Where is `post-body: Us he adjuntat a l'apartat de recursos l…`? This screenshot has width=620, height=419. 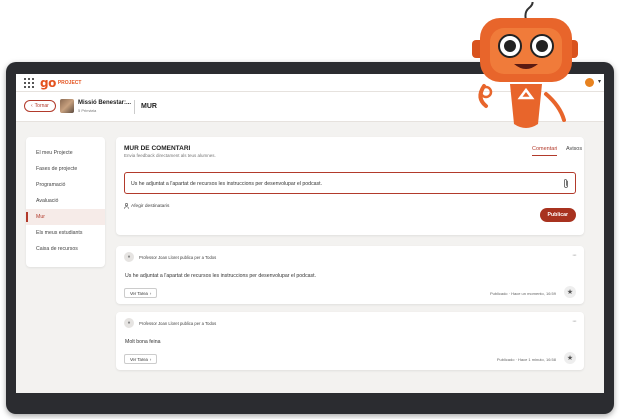 post-body: Us he adjuntat a l'apartat de recursos l… is located at coordinates (221, 276).